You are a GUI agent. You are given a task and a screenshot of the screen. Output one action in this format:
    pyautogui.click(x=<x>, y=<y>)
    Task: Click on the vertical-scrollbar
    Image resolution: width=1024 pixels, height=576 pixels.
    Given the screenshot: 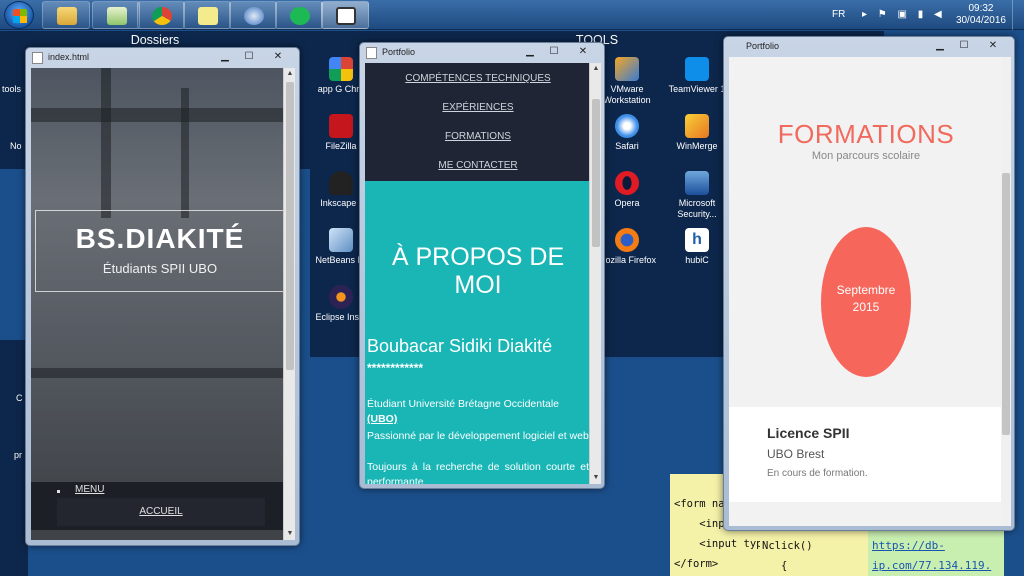 What is the action you would take?
    pyautogui.click(x=1006, y=291)
    